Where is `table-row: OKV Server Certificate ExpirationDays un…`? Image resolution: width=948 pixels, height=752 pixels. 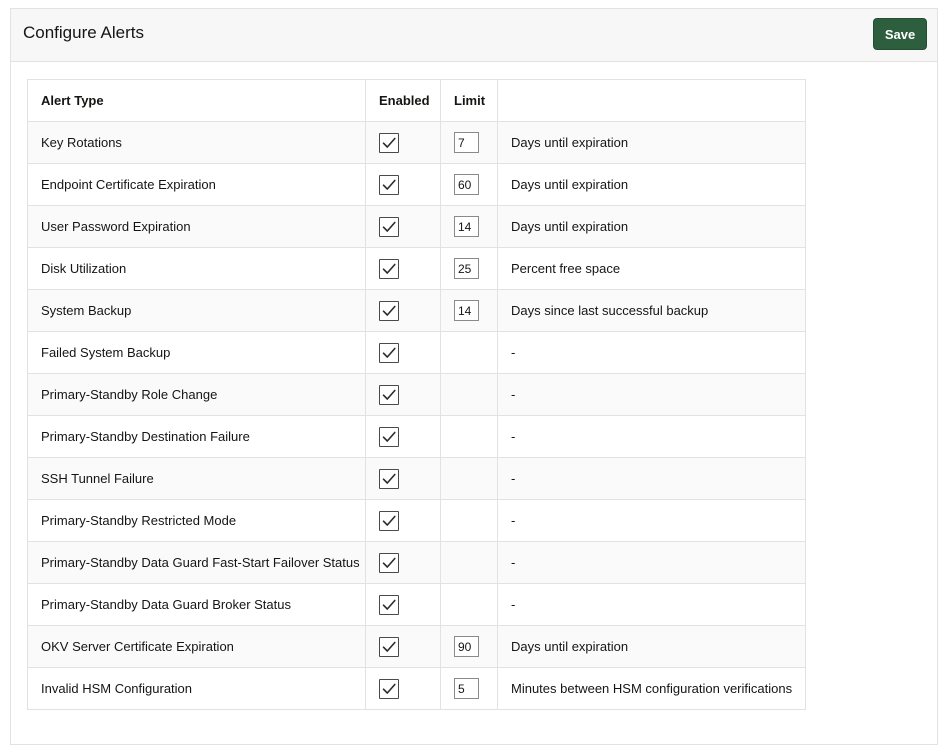
table-row: OKV Server Certificate ExpirationDays un… is located at coordinates (417, 647).